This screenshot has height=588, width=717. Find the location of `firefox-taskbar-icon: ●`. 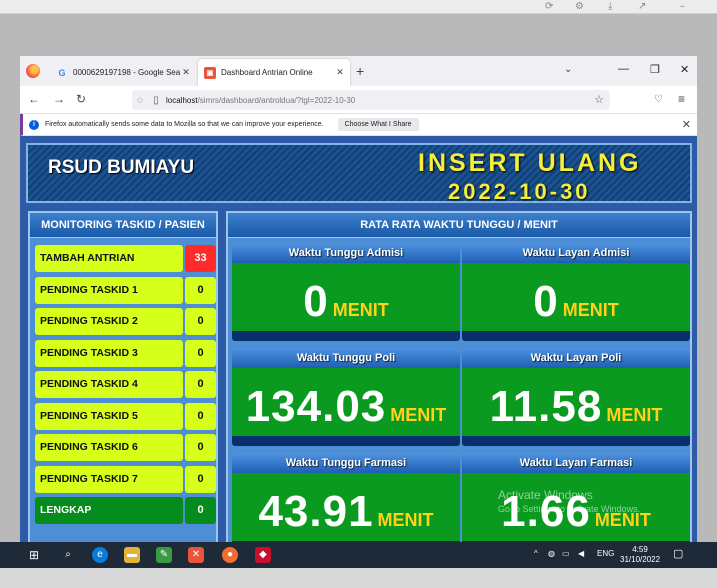

firefox-taskbar-icon: ● is located at coordinates (230, 555).